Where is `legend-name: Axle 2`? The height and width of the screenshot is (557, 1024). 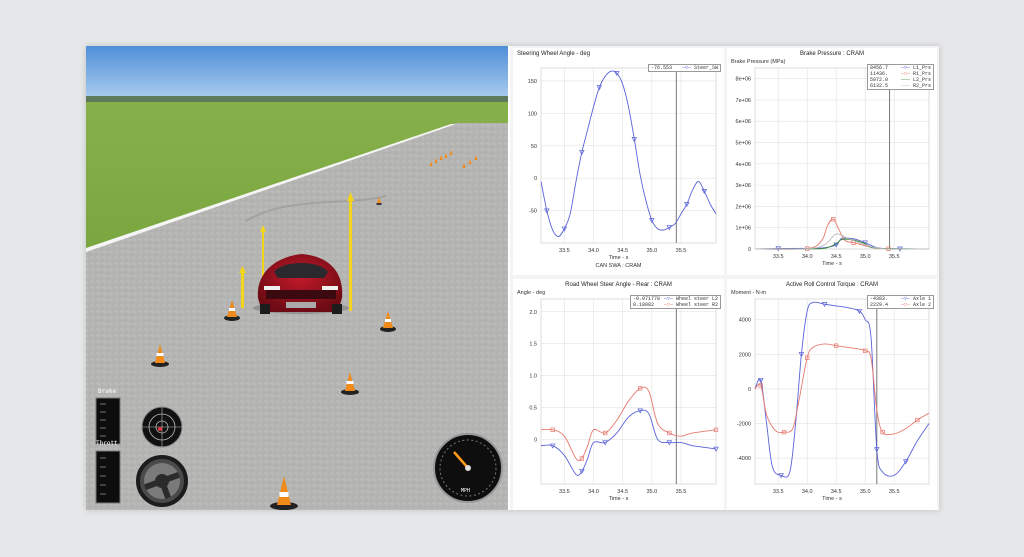
legend-name: Axle 2 is located at coordinates (921, 305).